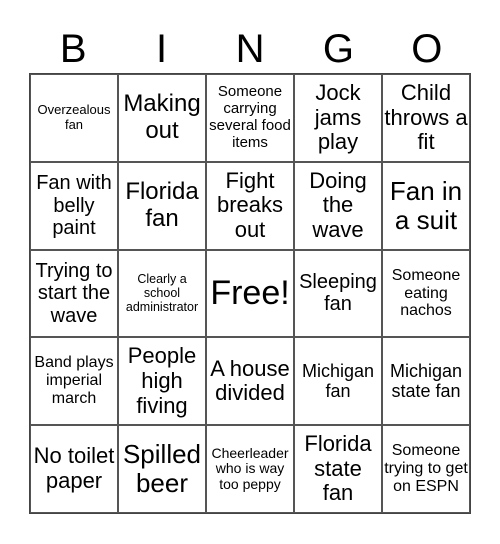 This screenshot has width=500, height=544. I want to click on bingo-cell: Florida fan, so click(162, 205).